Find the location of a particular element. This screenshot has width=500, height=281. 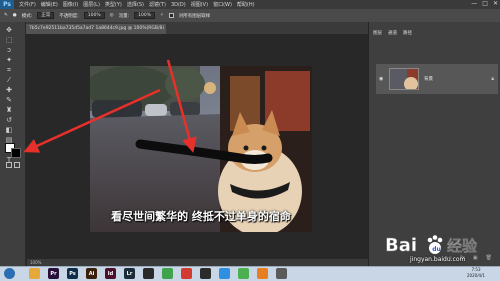

tab-paths: 路径 is located at coordinates (407, 34).